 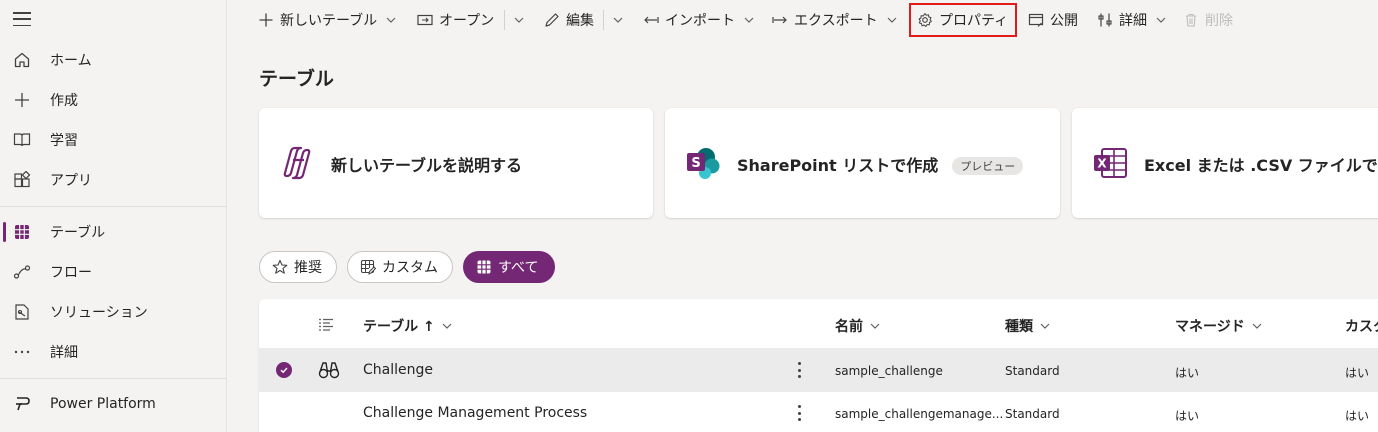 I want to click on recommended-filter: 推奨, so click(x=298, y=267).